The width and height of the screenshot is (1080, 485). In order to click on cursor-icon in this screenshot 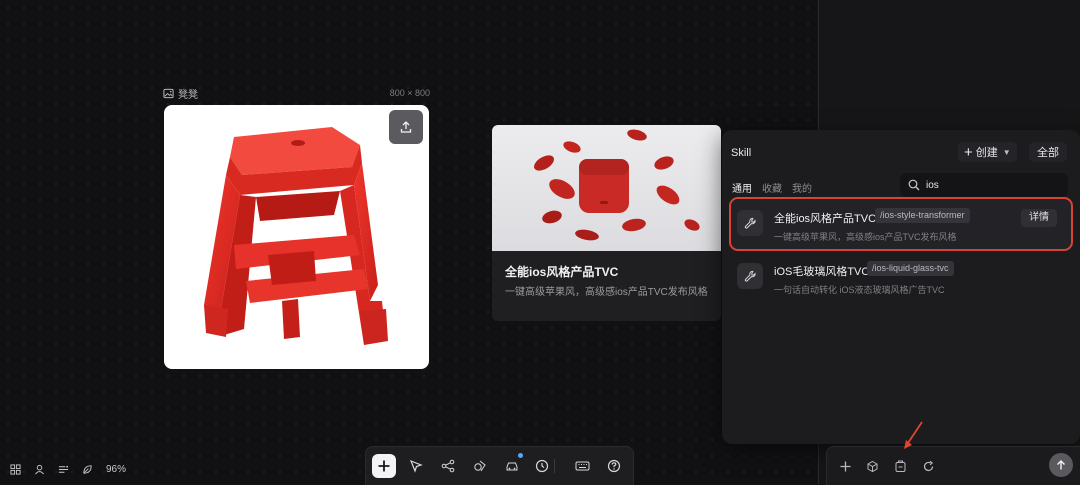, I will do `click(416, 466)`.